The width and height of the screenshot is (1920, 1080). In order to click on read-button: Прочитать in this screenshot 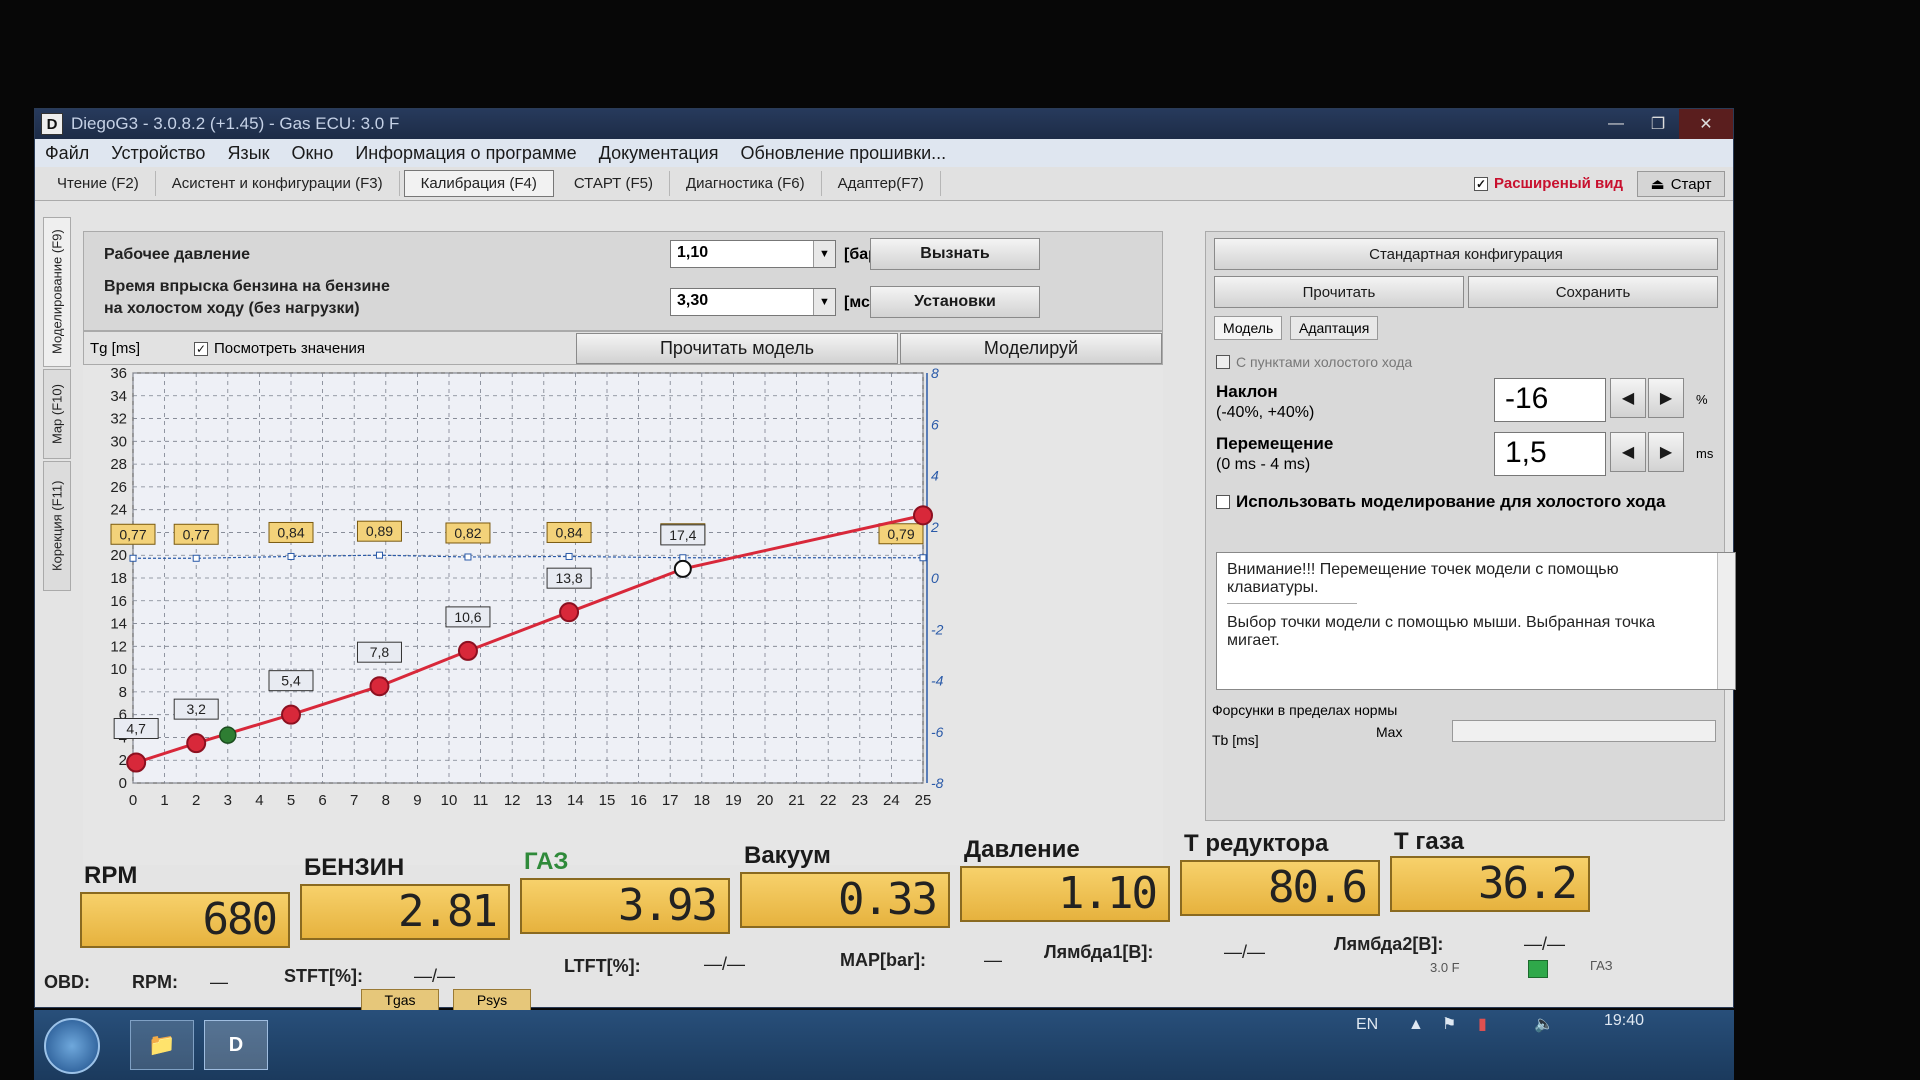, I will do `click(1339, 292)`.